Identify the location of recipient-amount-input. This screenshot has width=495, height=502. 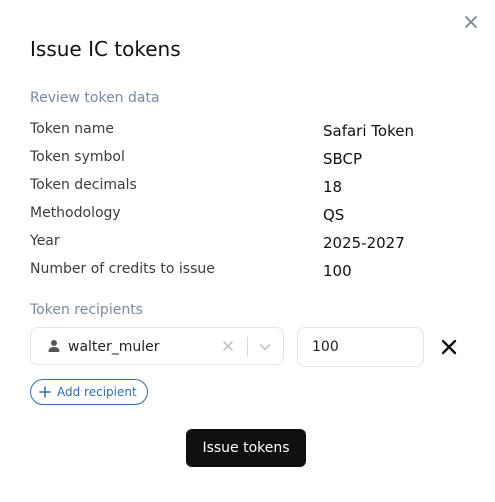
(360, 347).